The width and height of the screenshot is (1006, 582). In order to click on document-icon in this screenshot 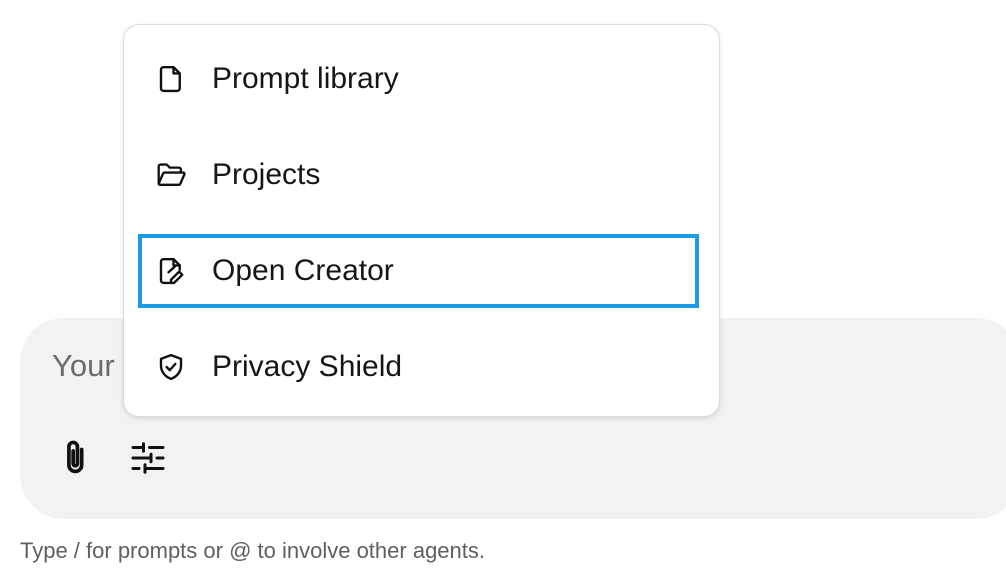, I will do `click(171, 79)`.